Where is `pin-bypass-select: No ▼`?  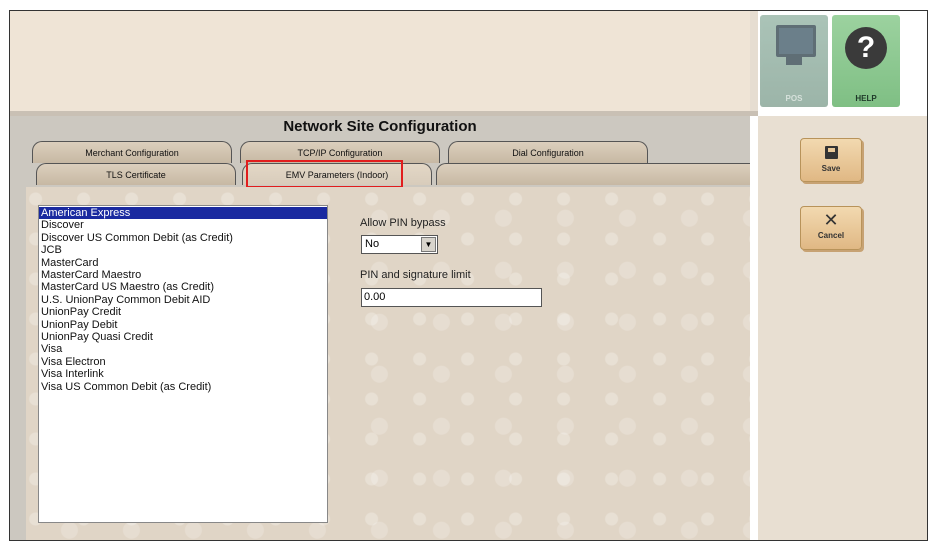 pin-bypass-select: No ▼ is located at coordinates (399, 244).